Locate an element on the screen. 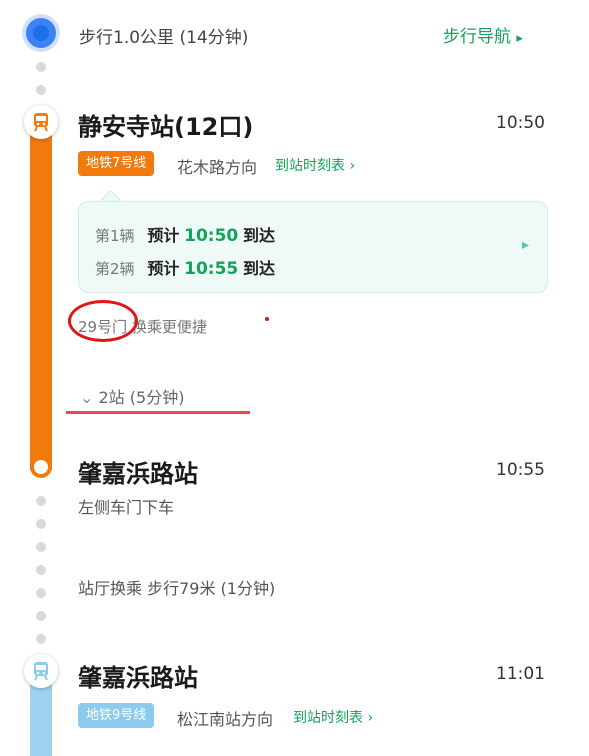  metro-line-7-route-bar is located at coordinates (41, 297).